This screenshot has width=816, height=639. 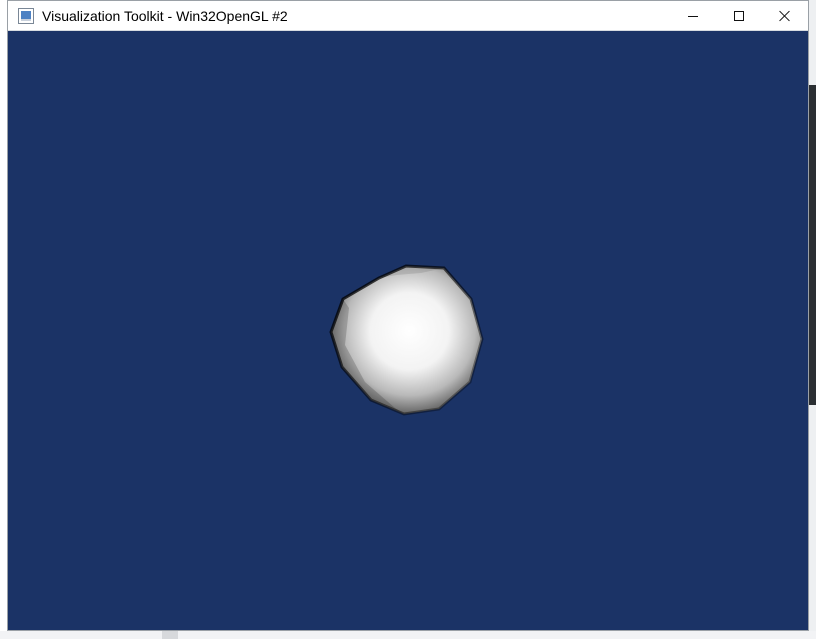 I want to click on background-right-strip, so click(x=812, y=319).